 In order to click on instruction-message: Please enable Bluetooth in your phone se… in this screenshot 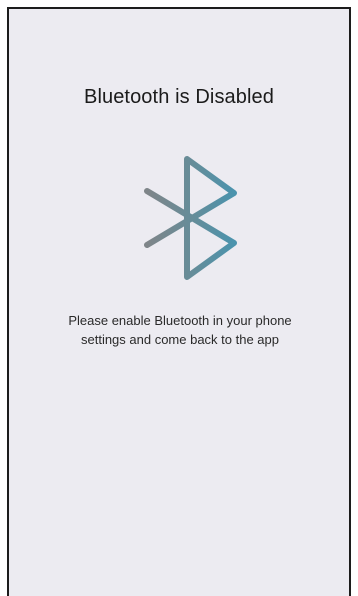, I will do `click(180, 330)`.